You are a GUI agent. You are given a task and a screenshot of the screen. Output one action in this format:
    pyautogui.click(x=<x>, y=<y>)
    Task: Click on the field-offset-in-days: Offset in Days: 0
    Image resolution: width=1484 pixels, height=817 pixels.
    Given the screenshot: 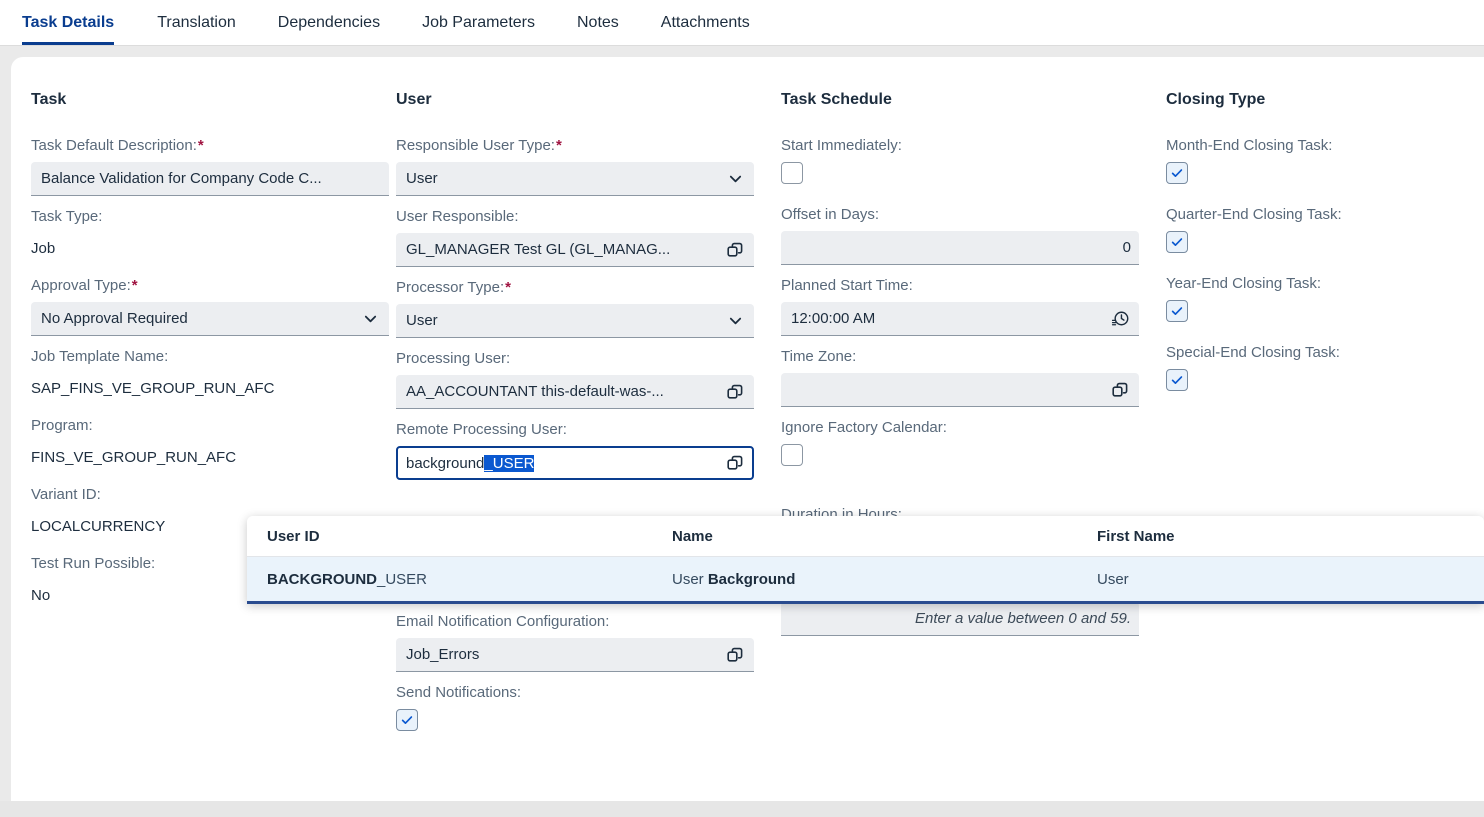 What is the action you would take?
    pyautogui.click(x=973, y=235)
    